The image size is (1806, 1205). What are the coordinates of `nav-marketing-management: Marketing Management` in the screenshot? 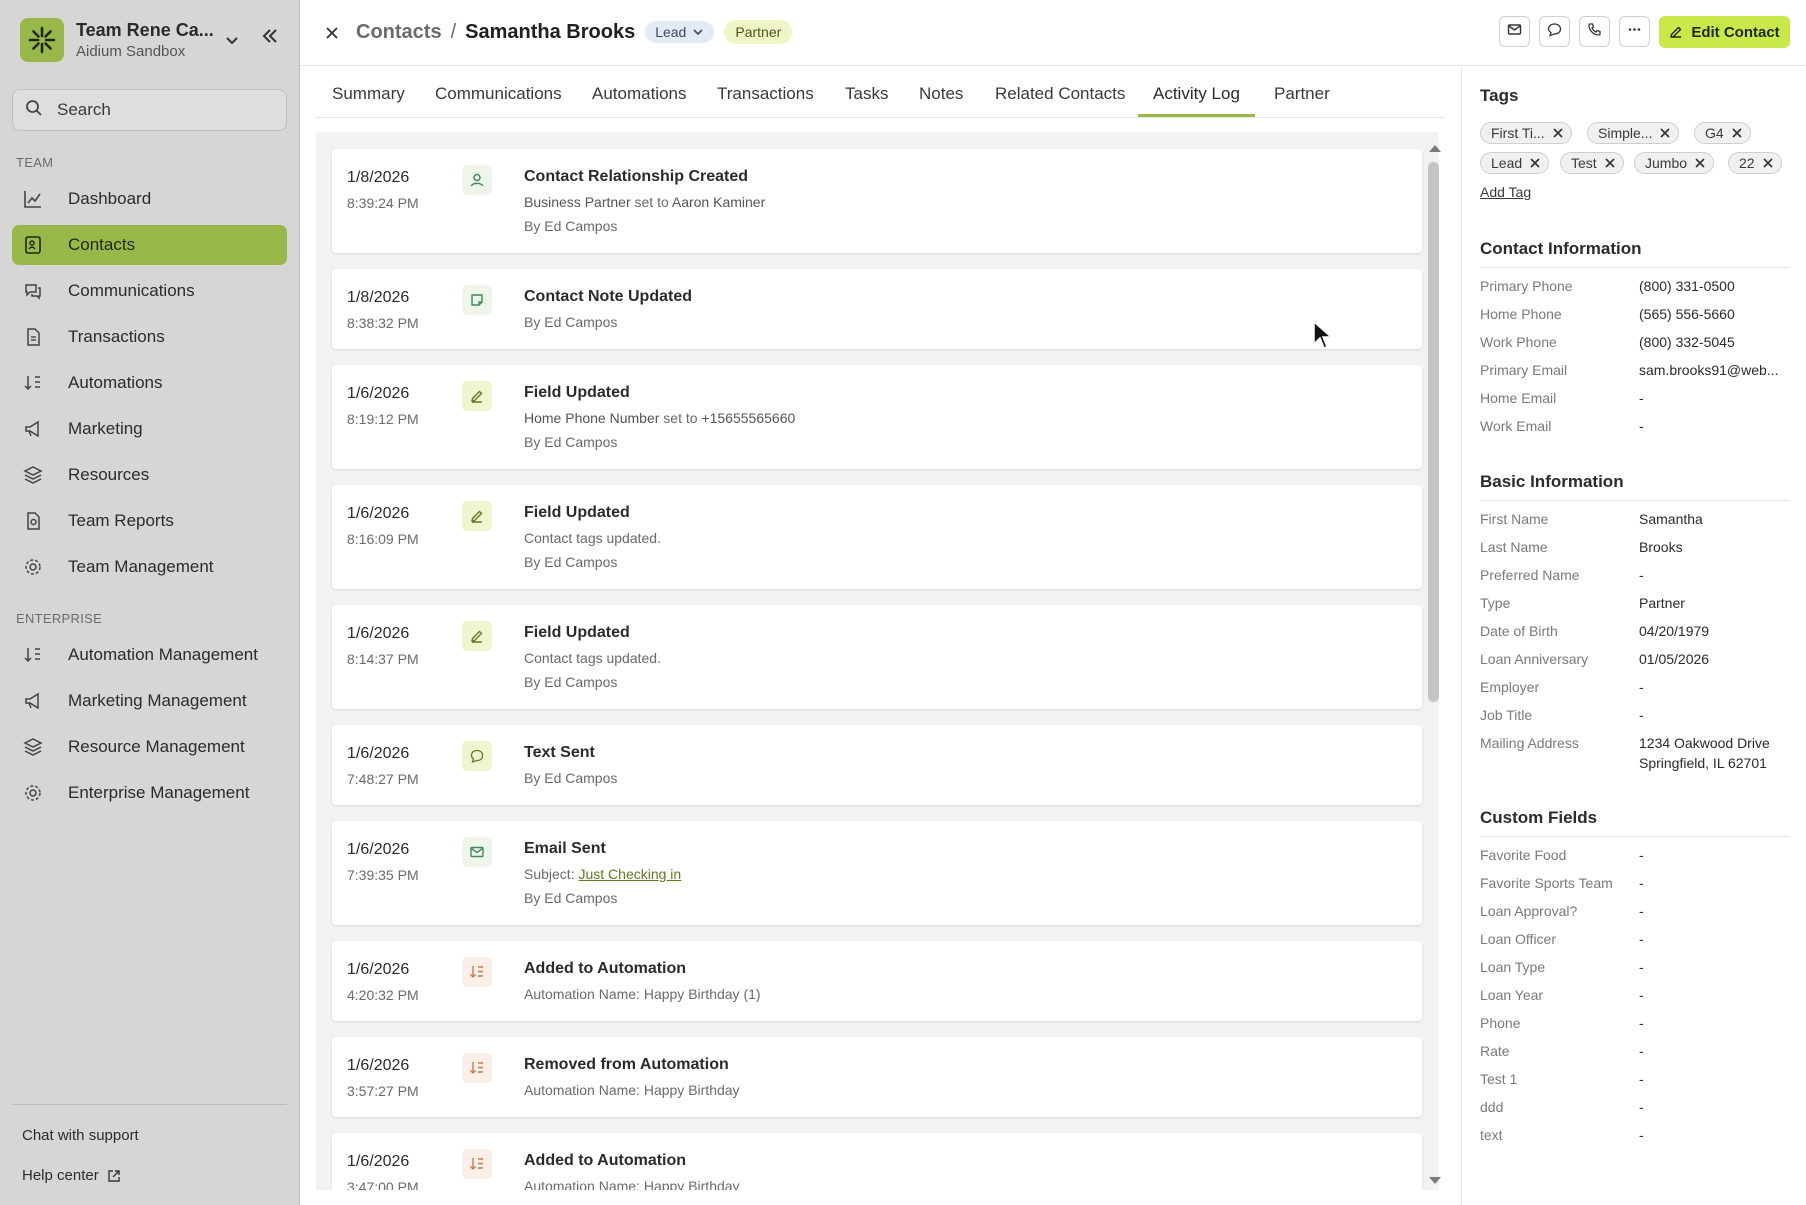 It's located at (149, 701).